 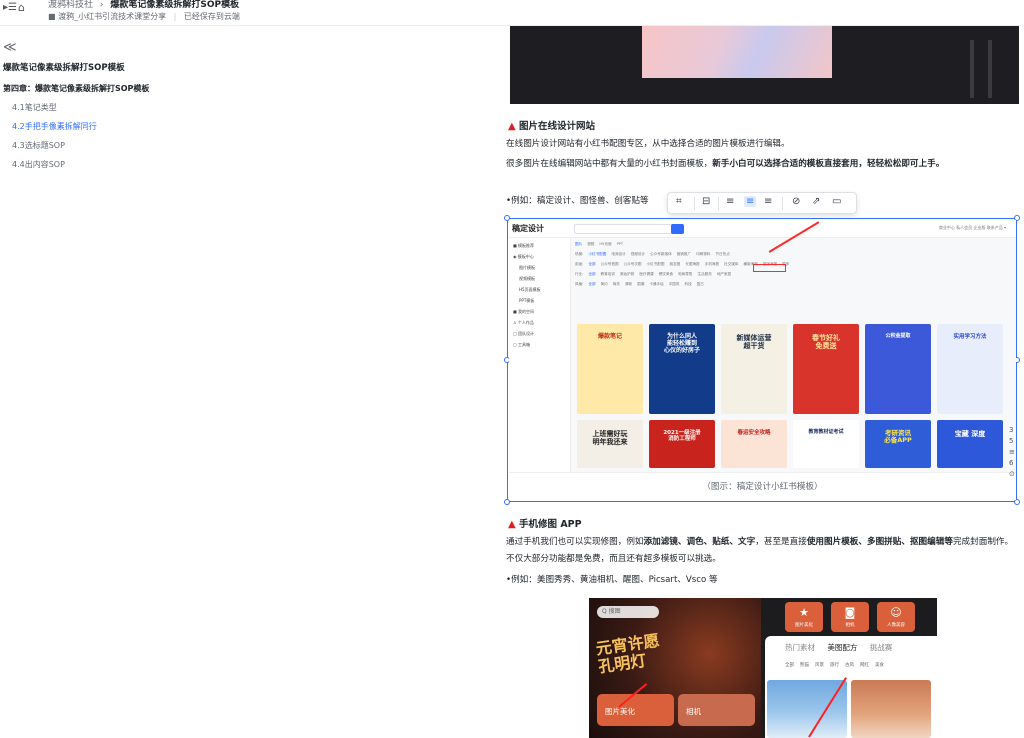 I want to click on site-logo: 稿定设计, so click(x=528, y=228).